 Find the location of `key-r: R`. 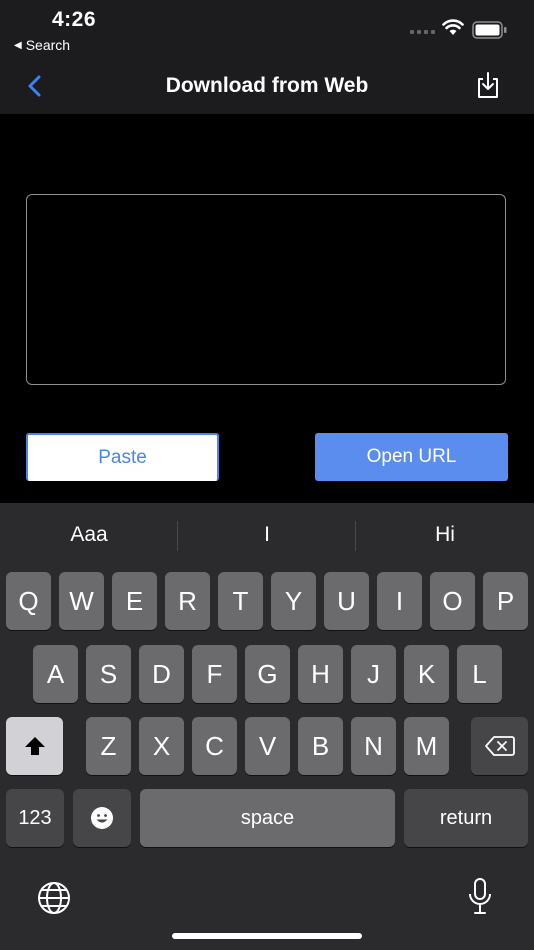

key-r: R is located at coordinates (187, 601).